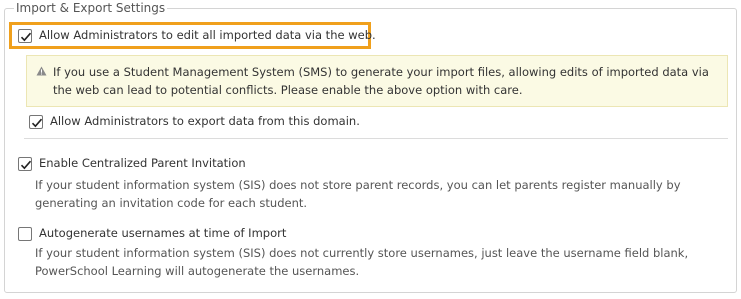 The height and width of the screenshot is (299, 741). I want to click on divider, so click(376, 138).